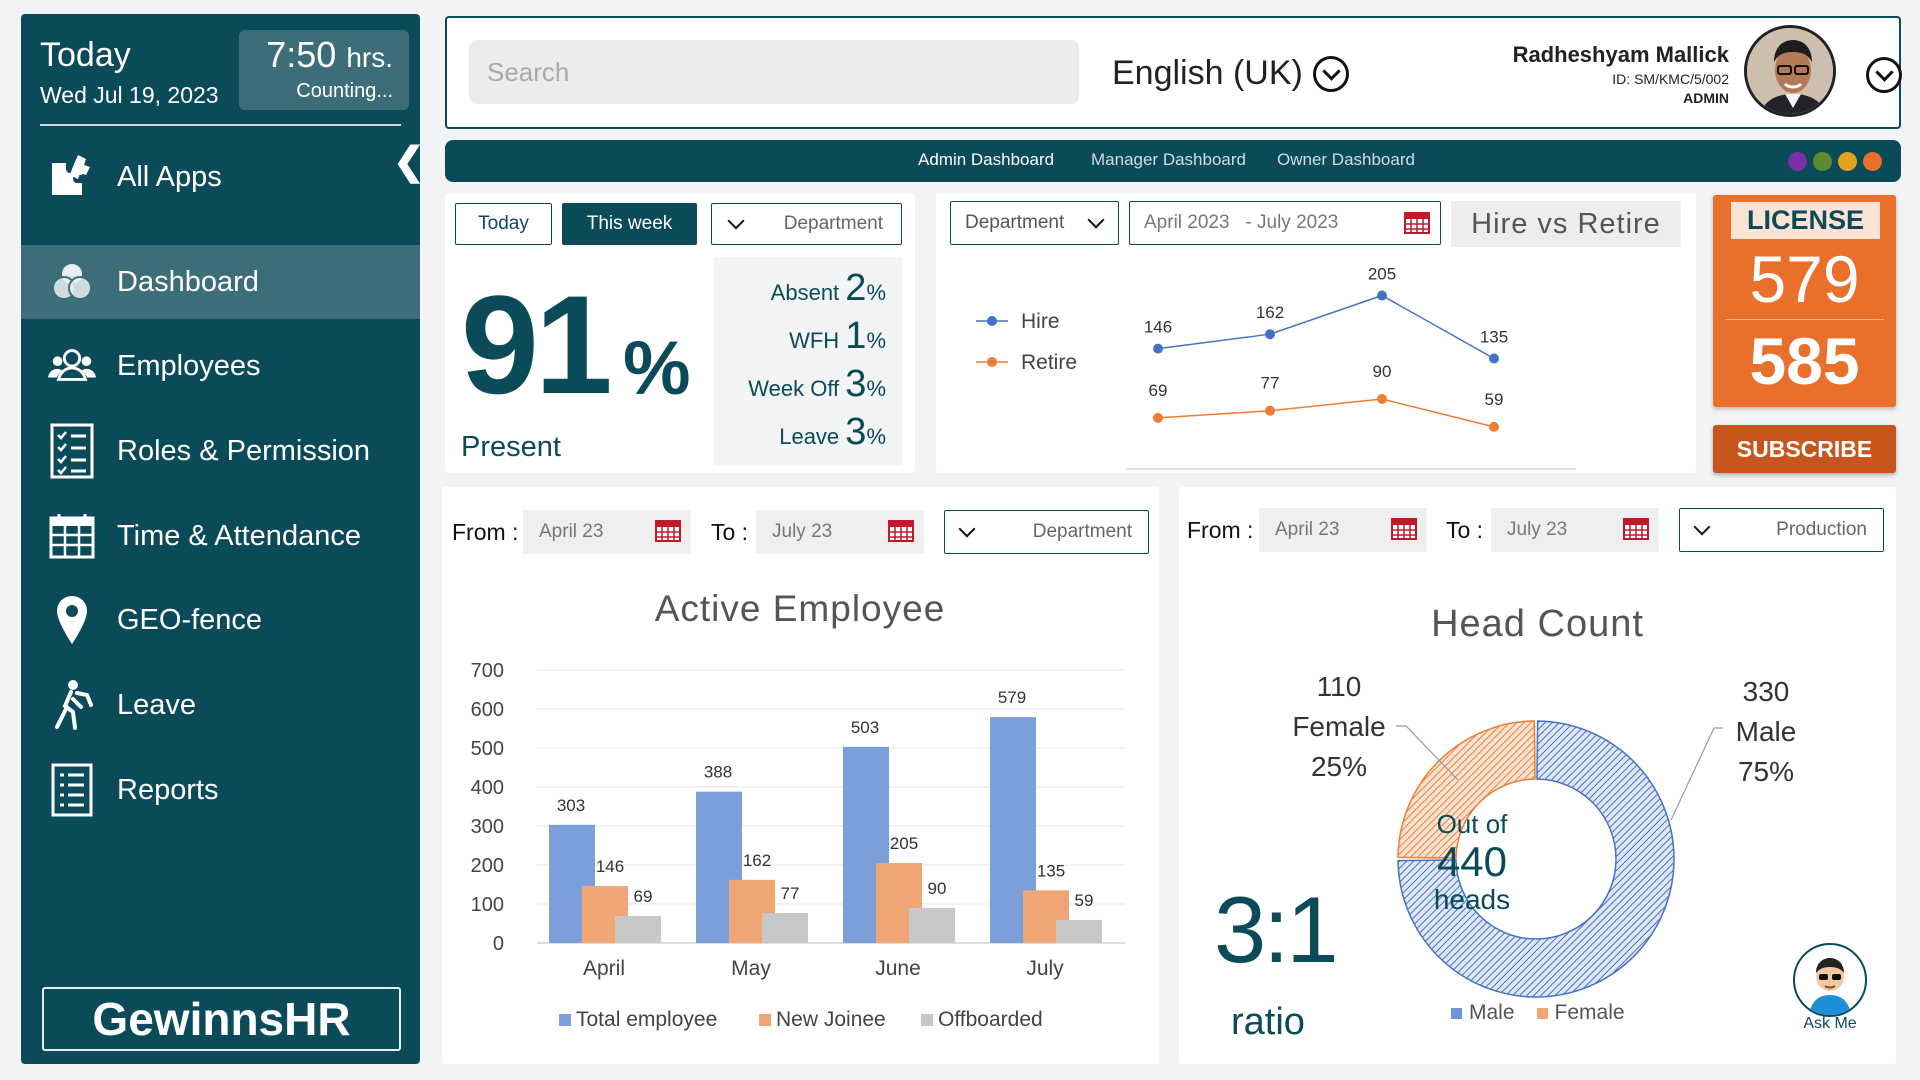 The width and height of the screenshot is (1920, 1080). I want to click on sidebar-item-employees: Employees, so click(220, 366).